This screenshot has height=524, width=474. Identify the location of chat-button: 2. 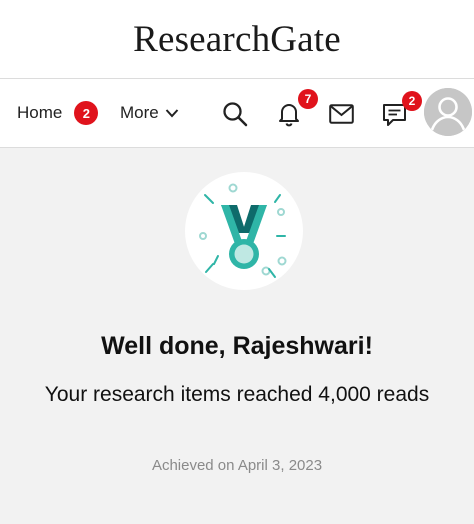
(402, 109).